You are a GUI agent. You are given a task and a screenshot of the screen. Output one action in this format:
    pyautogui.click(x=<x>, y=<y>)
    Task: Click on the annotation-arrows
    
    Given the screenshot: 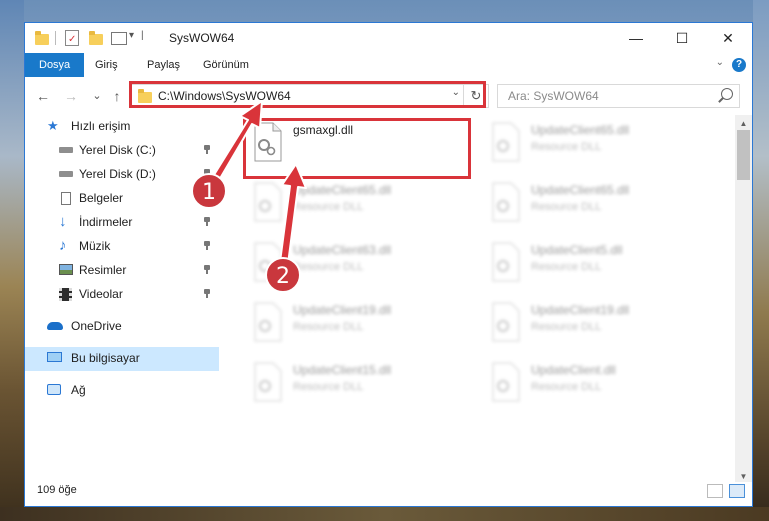 What is the action you would take?
    pyautogui.click(x=259, y=182)
    